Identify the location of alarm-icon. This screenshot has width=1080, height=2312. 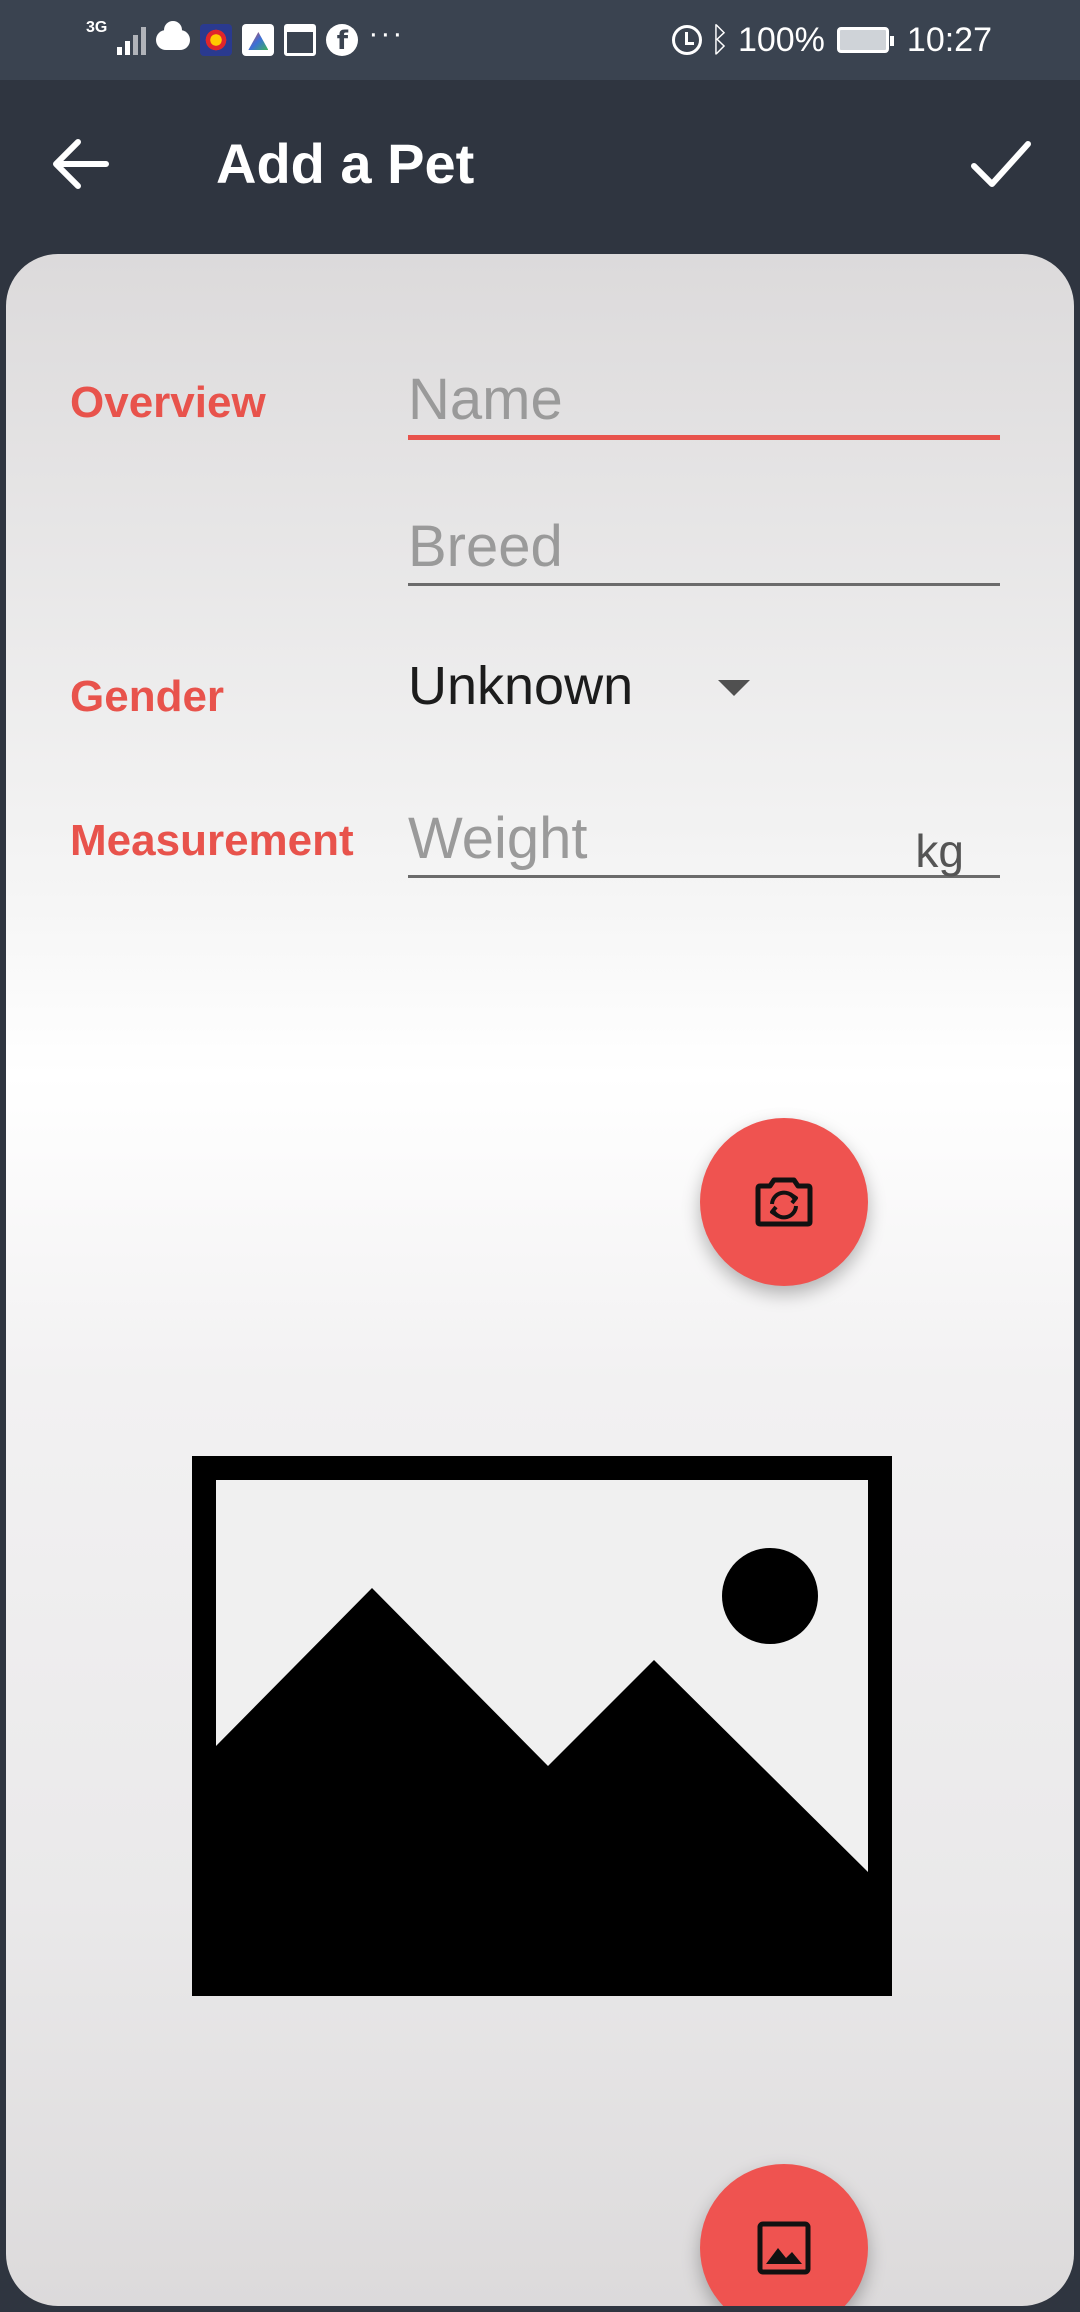
(686, 40).